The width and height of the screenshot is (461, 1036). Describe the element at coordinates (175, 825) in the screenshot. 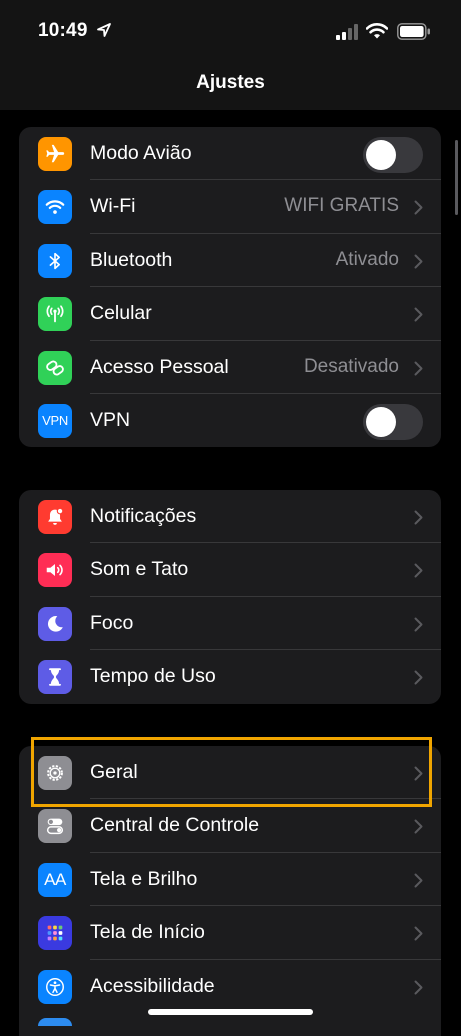

I see `settings-row-label: Central de Controle` at that location.